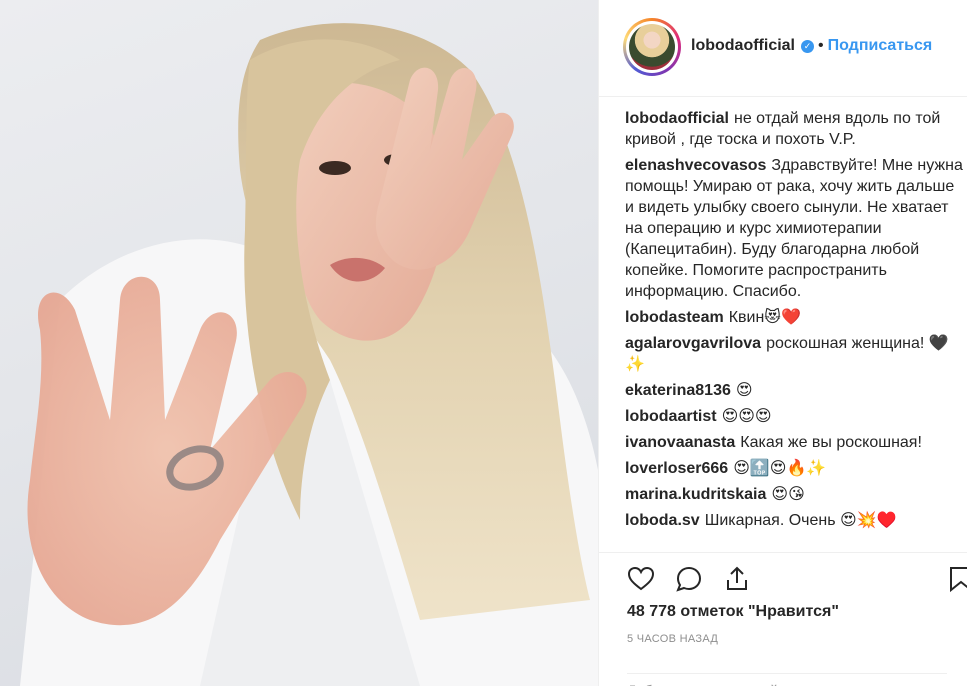  What do you see at coordinates (795, 390) in the screenshot?
I see `comment-item: ekaterina8136 😍` at bounding box center [795, 390].